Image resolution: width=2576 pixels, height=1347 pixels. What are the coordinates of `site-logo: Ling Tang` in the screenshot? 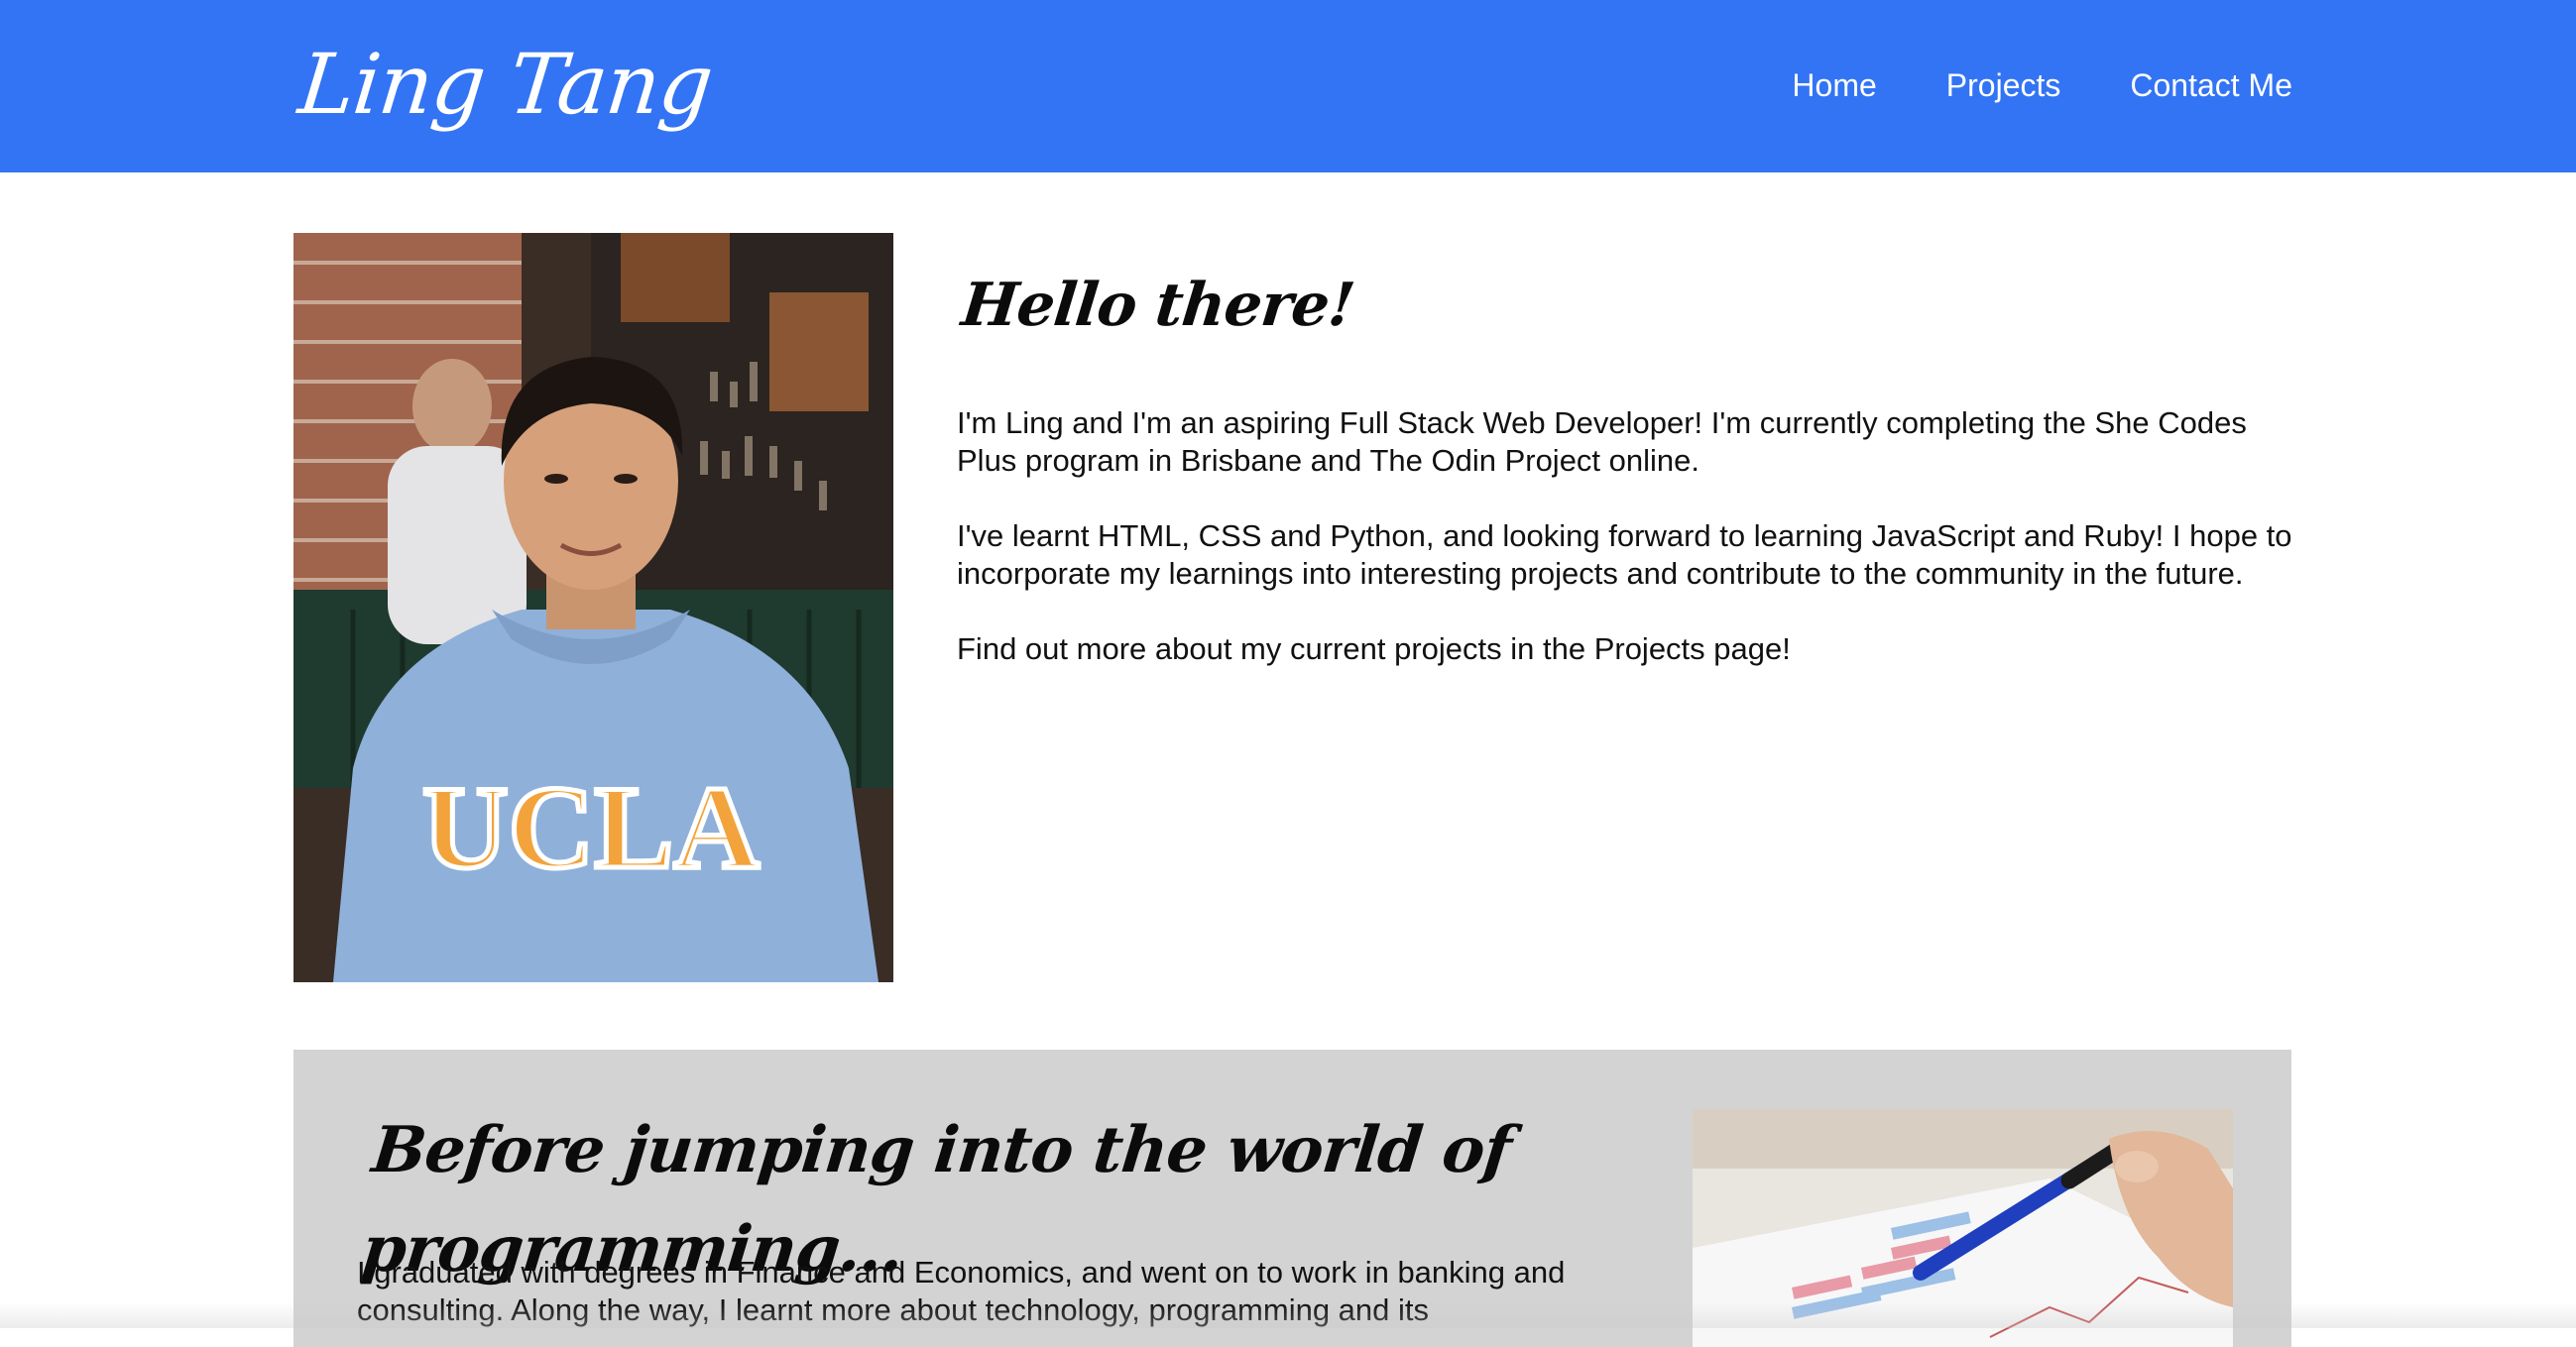 It's located at (505, 84).